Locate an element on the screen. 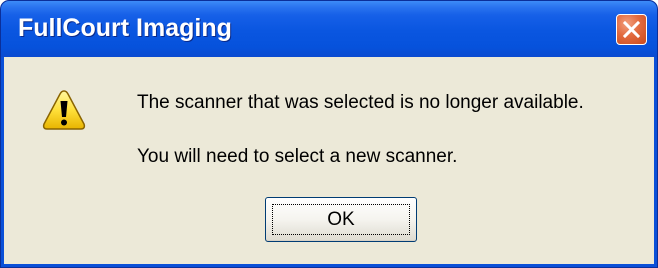 This screenshot has height=268, width=658. warning-icon is located at coordinates (64, 110).